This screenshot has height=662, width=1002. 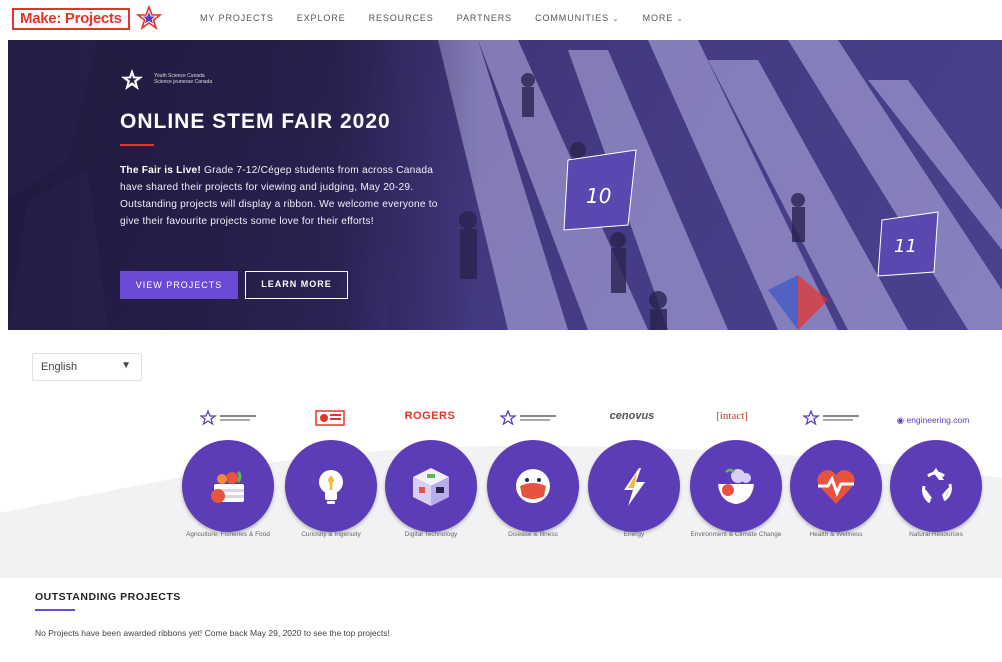 What do you see at coordinates (59, 367) in the screenshot?
I see `language-selected-value: English` at bounding box center [59, 367].